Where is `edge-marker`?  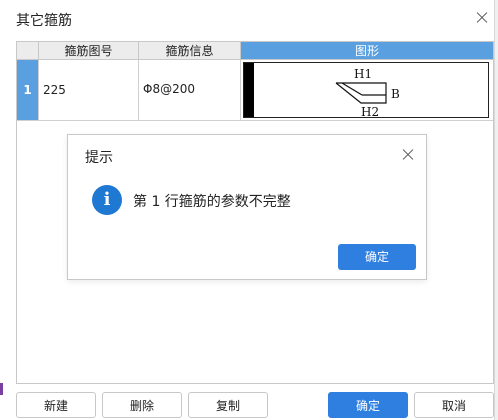 edge-marker is located at coordinates (1, 389).